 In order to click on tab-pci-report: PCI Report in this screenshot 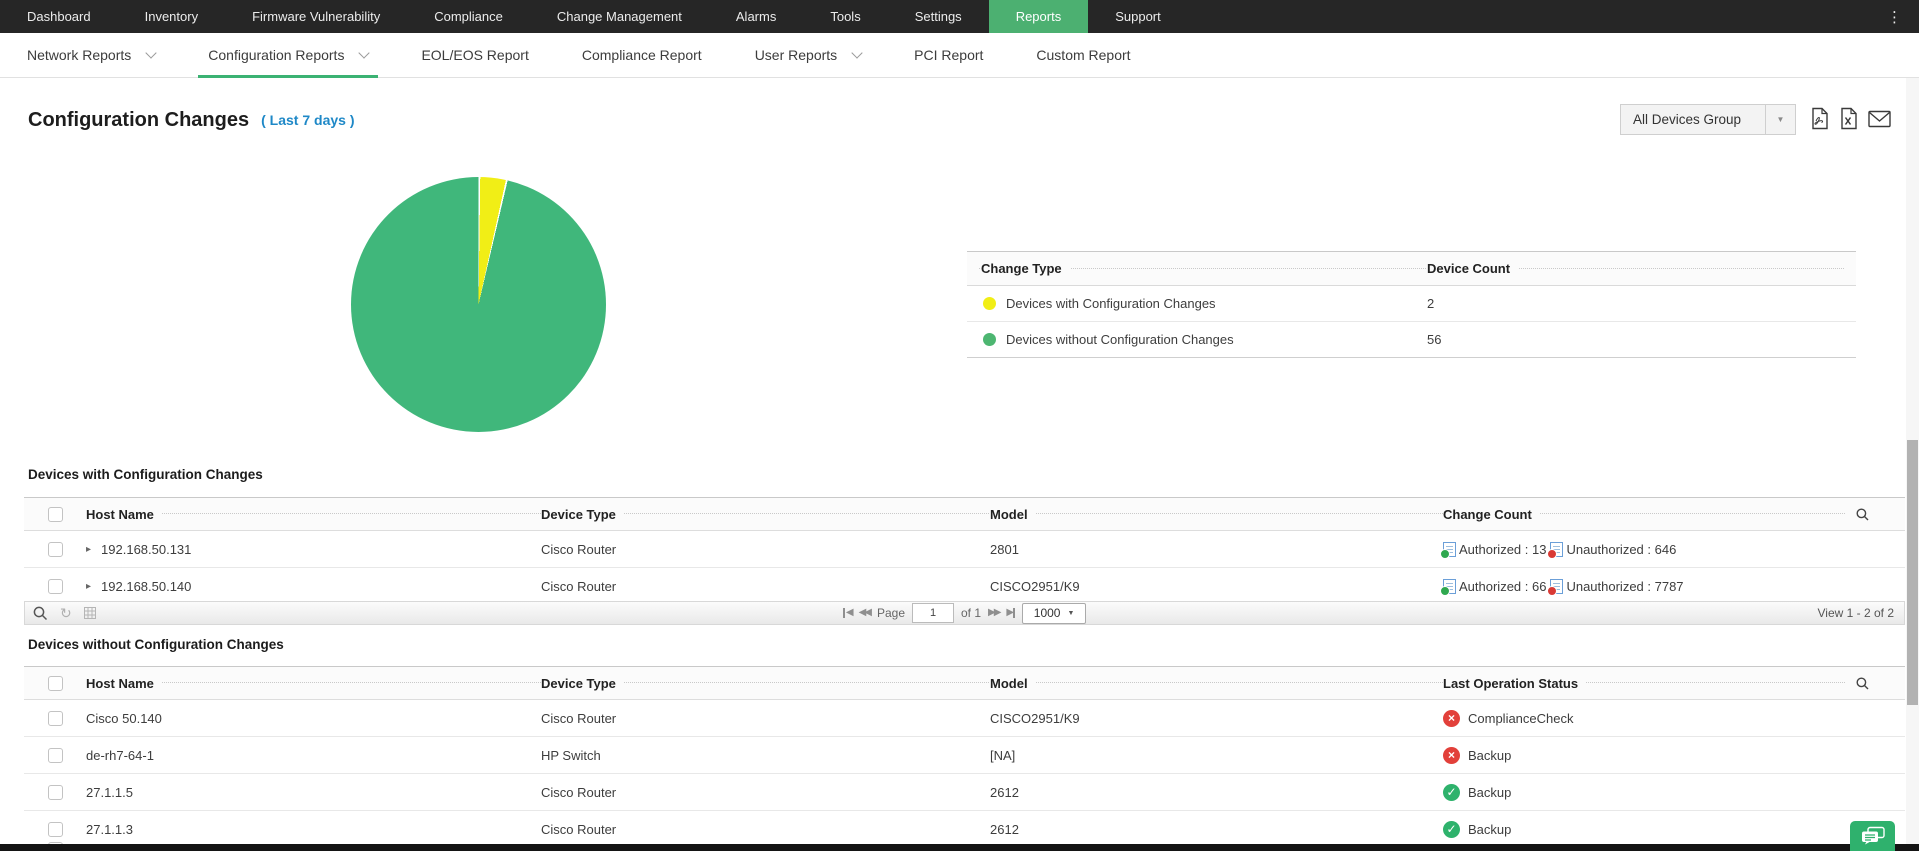, I will do `click(948, 55)`.